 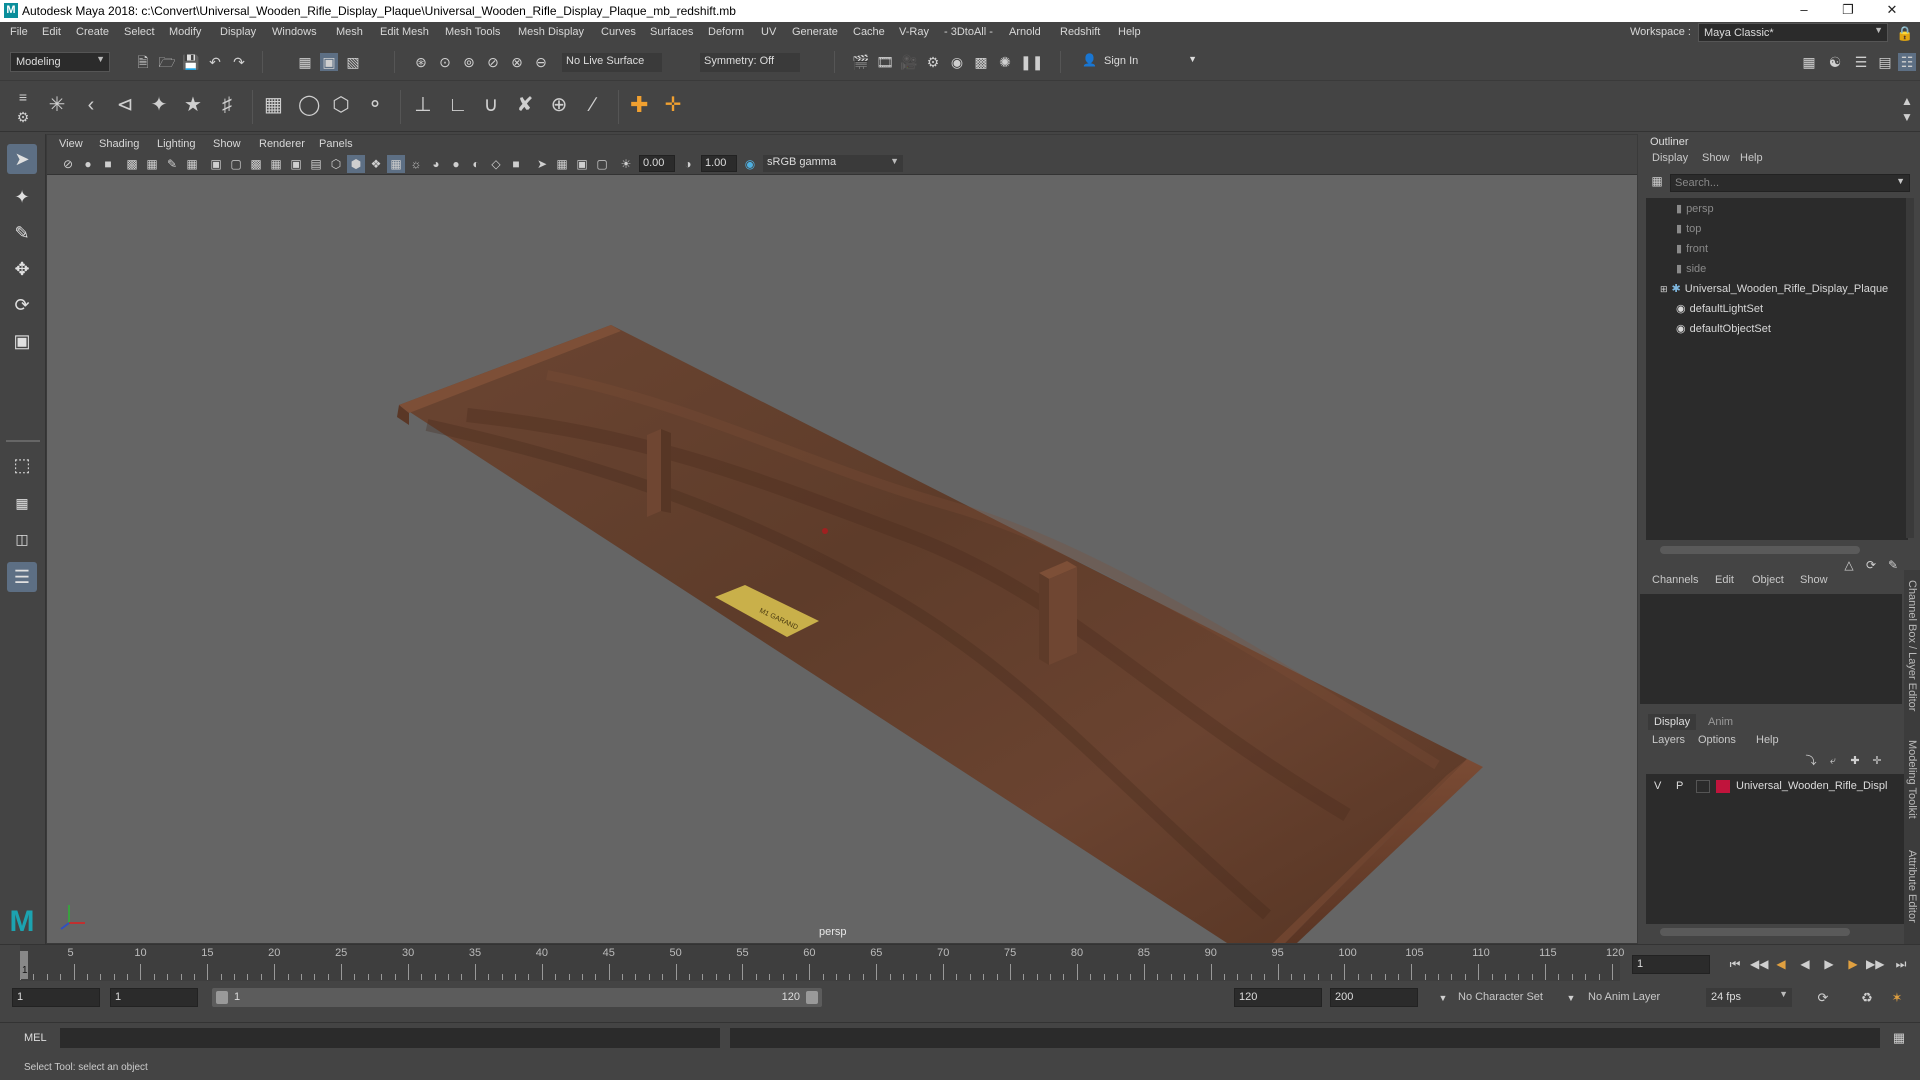 I want to click on pivot-icon: ✚, so click(x=639, y=105).